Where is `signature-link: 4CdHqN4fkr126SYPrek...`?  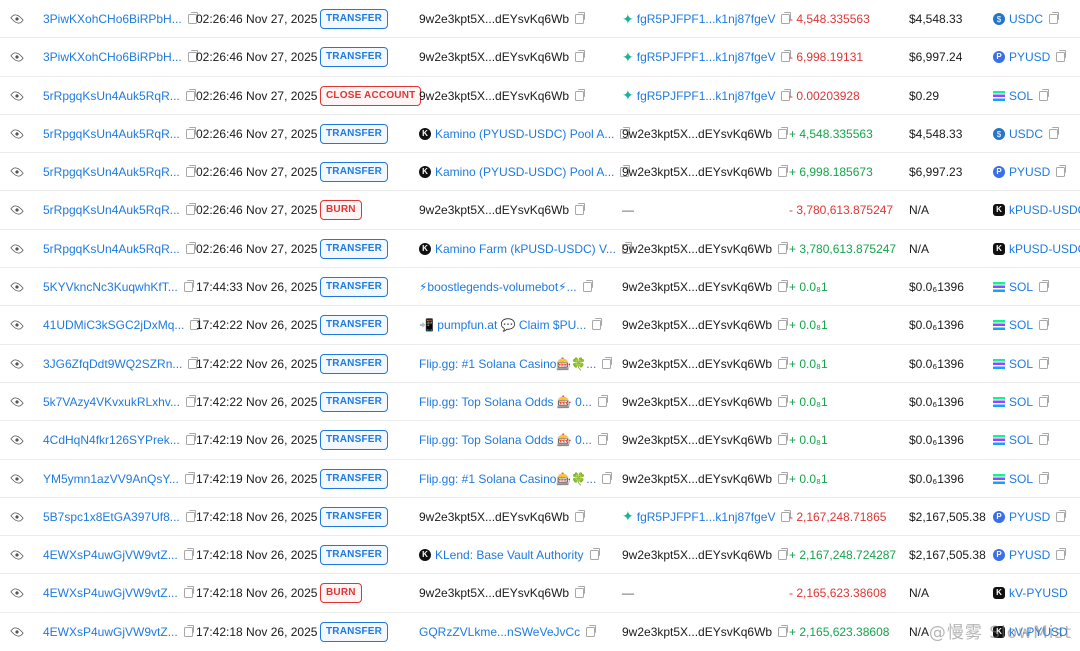
signature-link: 4CdHqN4fkr126SYPrek... is located at coordinates (111, 440).